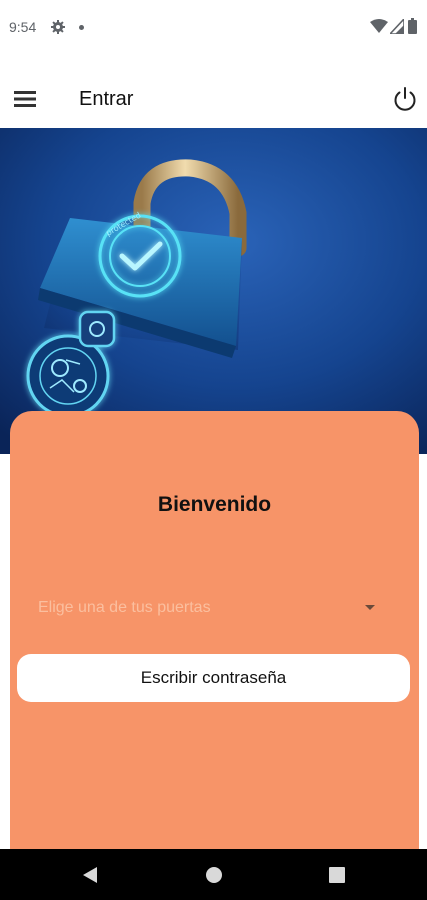  I want to click on door-select-placeholder: Elige una de tus puertas, so click(124, 607).